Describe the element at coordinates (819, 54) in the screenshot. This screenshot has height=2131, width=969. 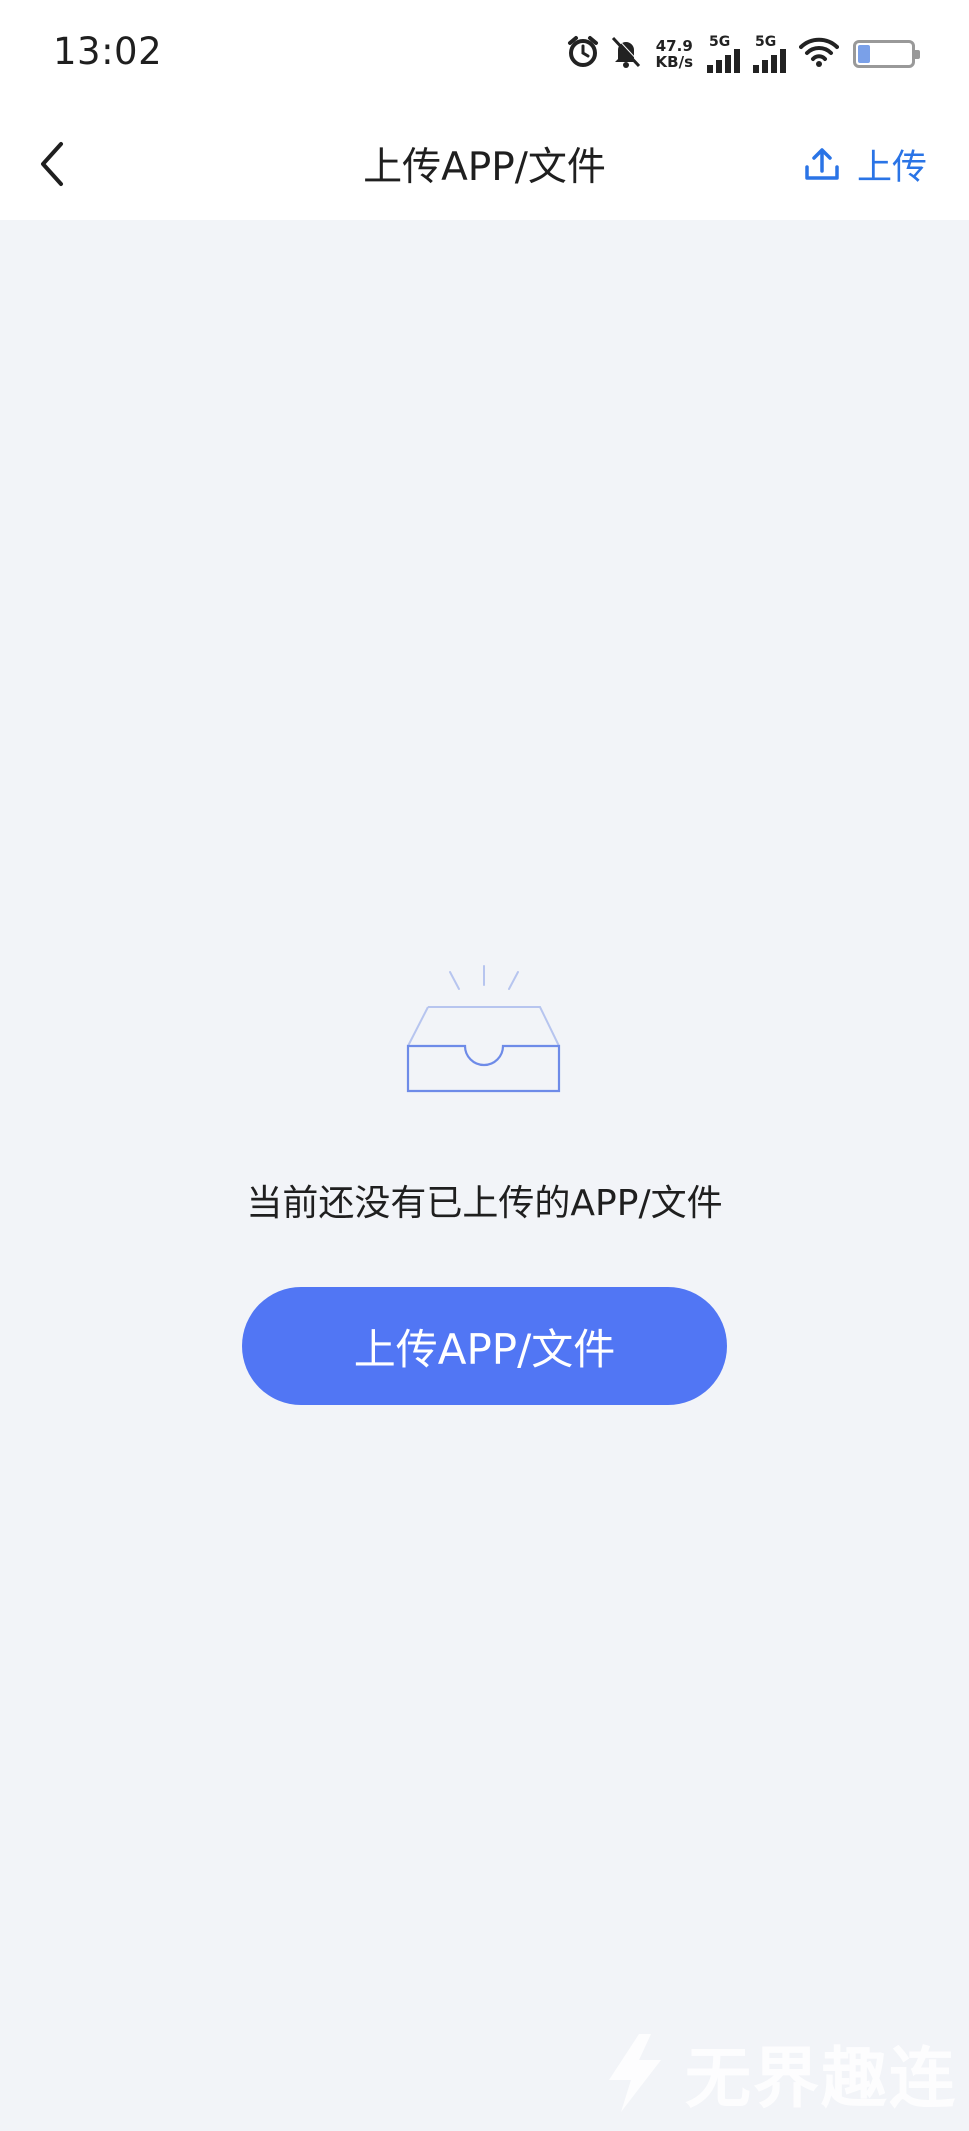
I see `wifi-icon` at that location.